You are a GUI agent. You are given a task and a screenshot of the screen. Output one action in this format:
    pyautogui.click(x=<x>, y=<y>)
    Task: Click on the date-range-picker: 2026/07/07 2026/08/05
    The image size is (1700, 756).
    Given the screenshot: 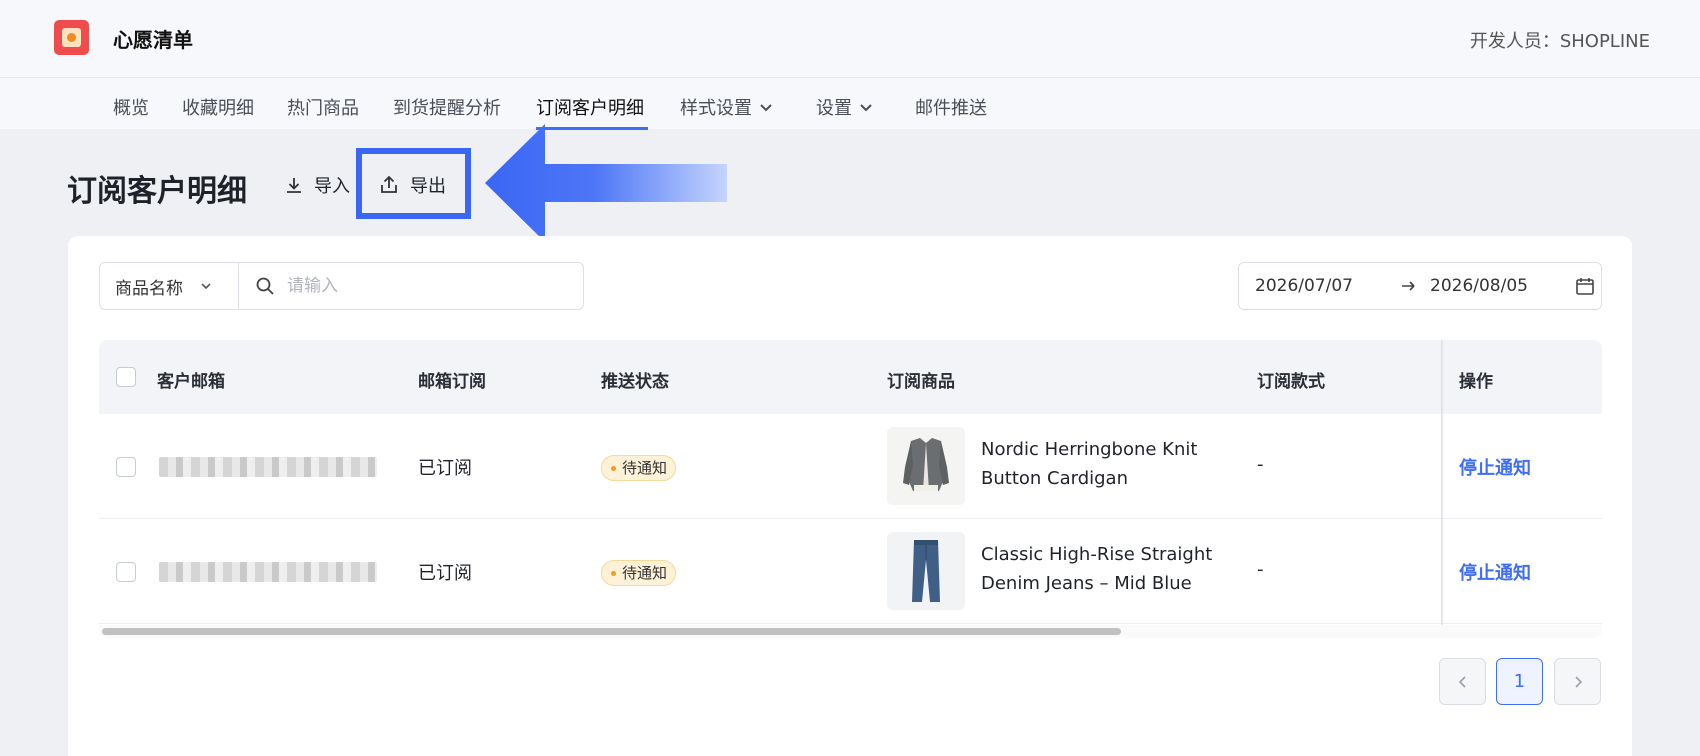 What is the action you would take?
    pyautogui.click(x=1420, y=286)
    